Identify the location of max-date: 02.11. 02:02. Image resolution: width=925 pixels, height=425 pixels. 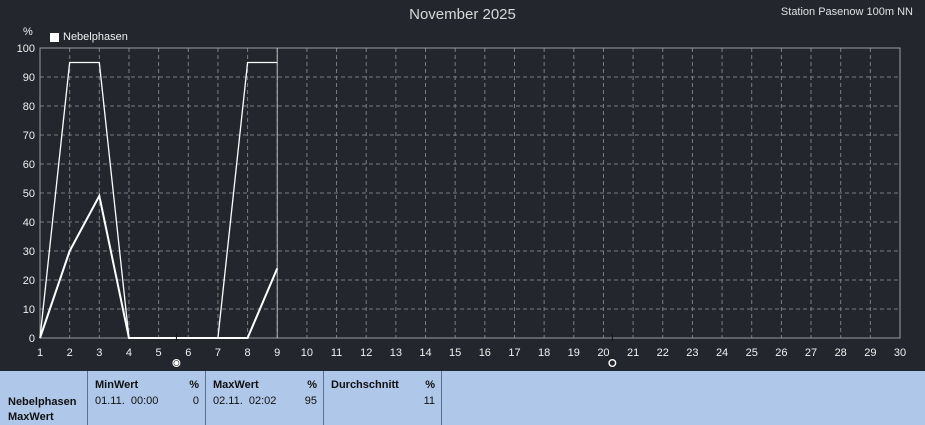
(245, 401).